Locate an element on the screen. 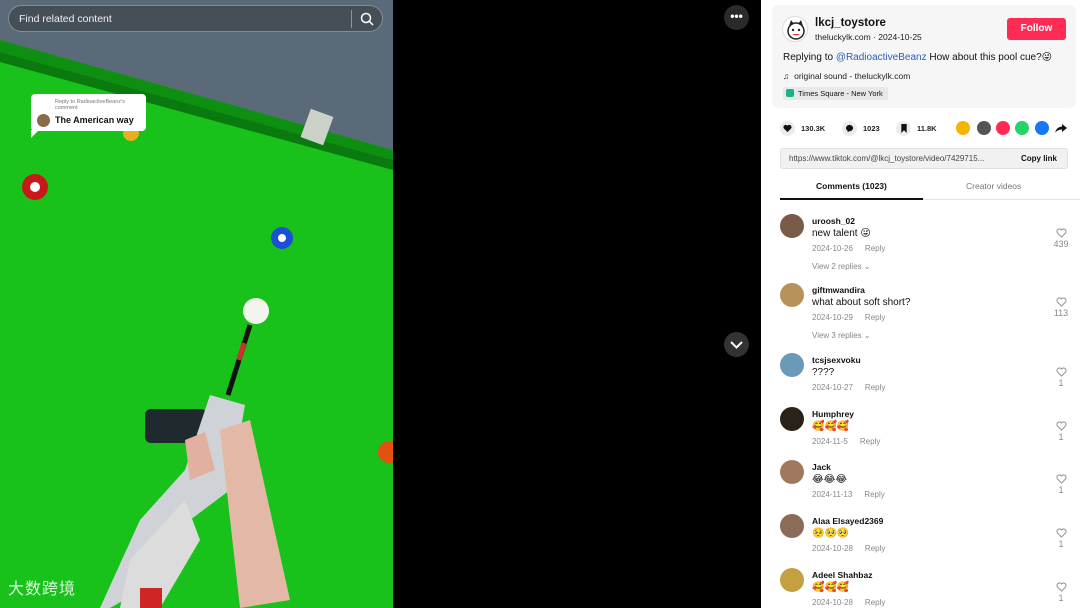 This screenshot has width=1080, height=608. view-replies-button: View 2 replies ⌄ is located at coordinates (841, 266).